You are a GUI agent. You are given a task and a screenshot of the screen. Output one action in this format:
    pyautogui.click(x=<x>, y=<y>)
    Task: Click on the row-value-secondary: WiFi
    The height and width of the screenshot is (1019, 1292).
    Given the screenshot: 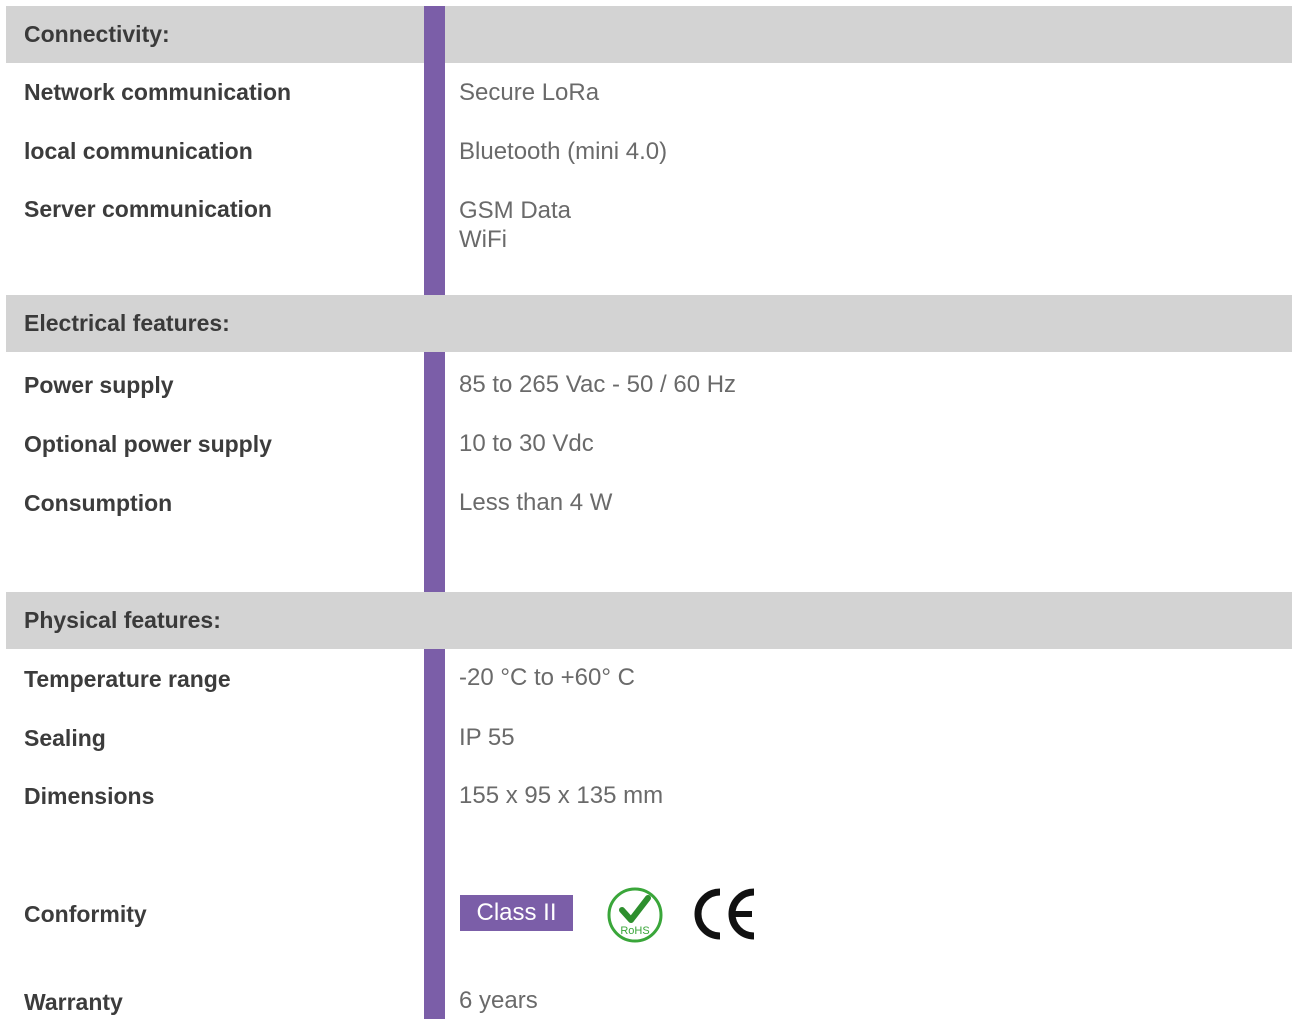 What is the action you would take?
    pyautogui.click(x=483, y=239)
    